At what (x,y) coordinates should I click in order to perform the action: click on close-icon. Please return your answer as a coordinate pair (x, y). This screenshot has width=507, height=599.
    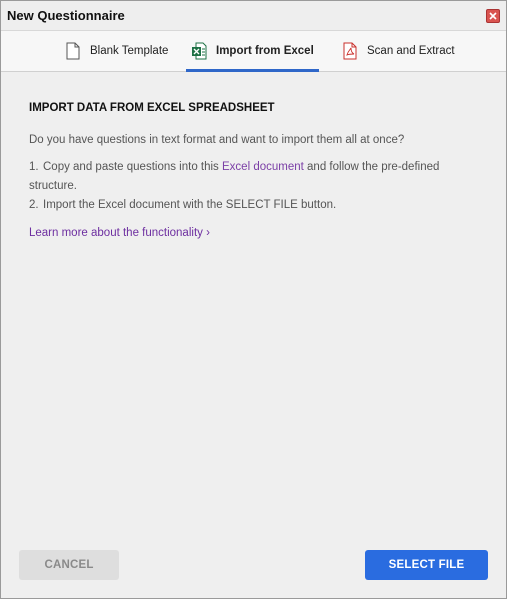
    Looking at the image, I should click on (493, 15).